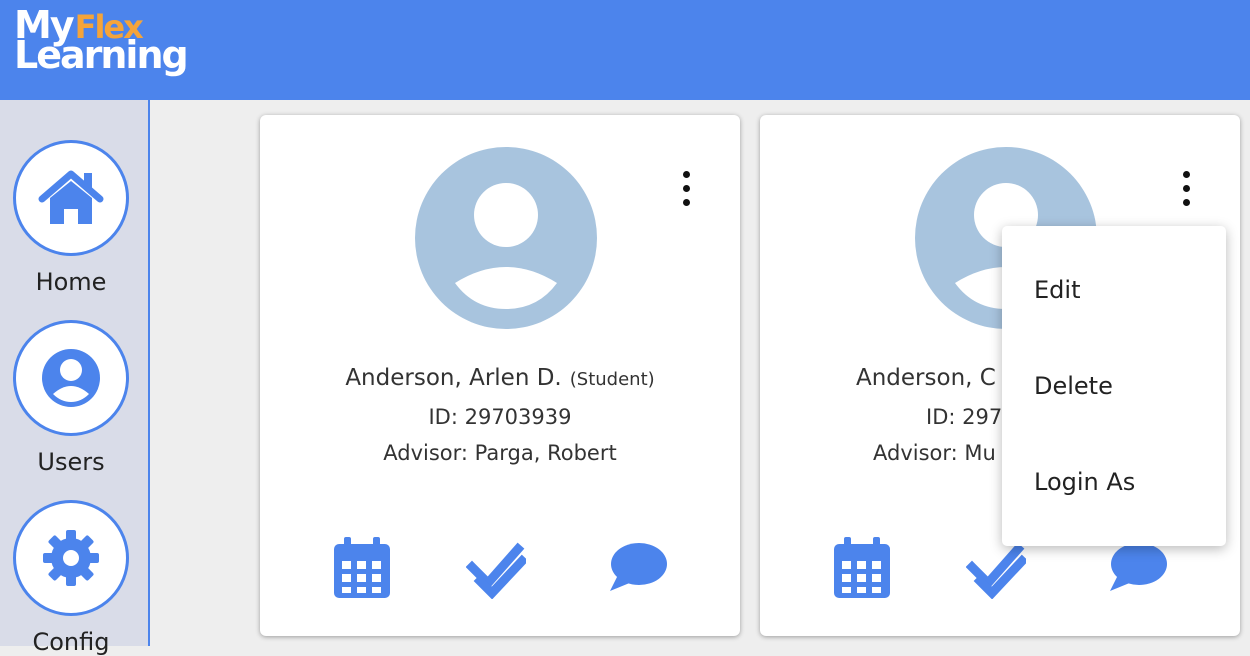 This screenshot has width=1250, height=656. What do you see at coordinates (1084, 482) in the screenshot?
I see `menu-item-login-as: Login As` at bounding box center [1084, 482].